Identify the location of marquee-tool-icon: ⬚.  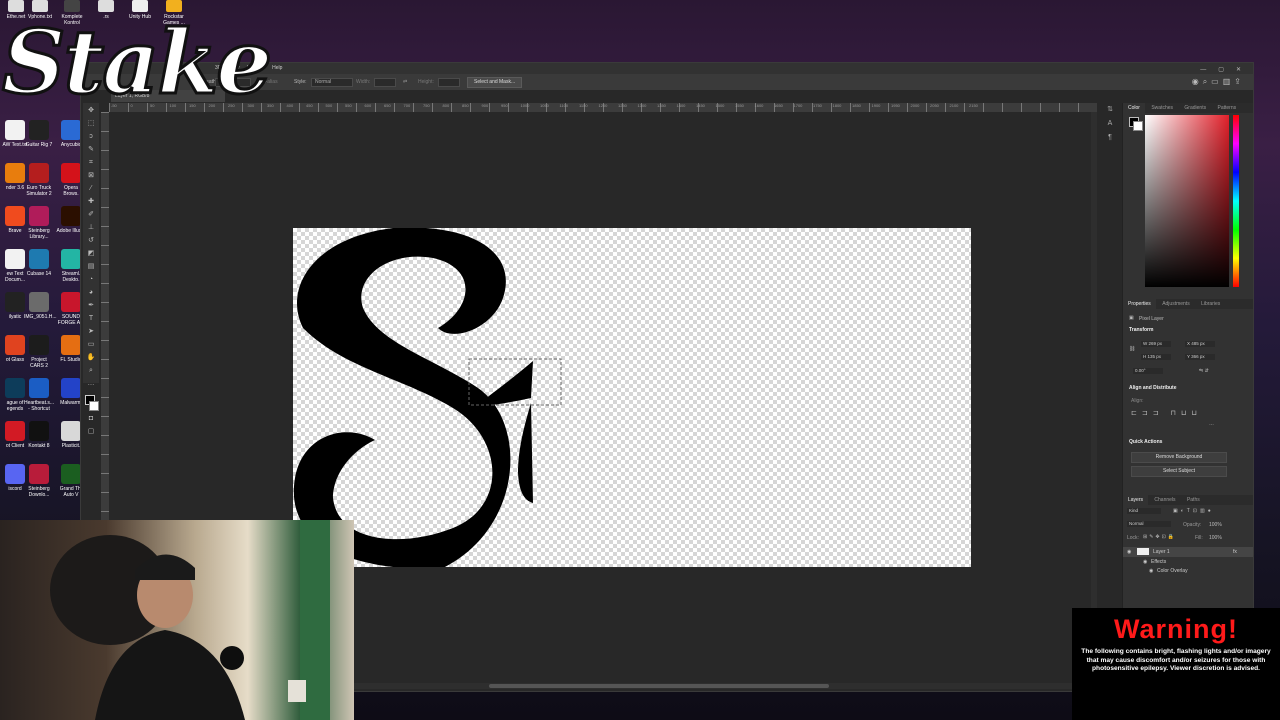
(91, 124).